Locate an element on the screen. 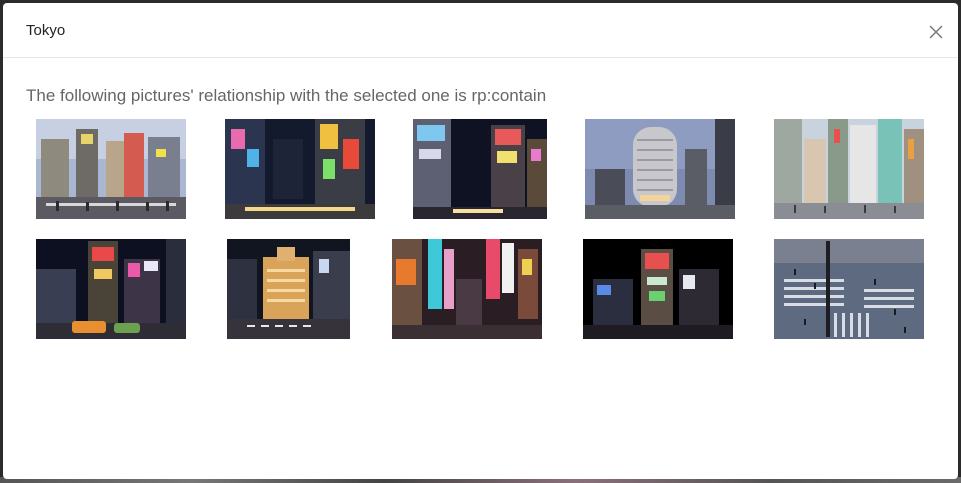 The image size is (961, 483). dialog-title: Tokyo is located at coordinates (46, 30).